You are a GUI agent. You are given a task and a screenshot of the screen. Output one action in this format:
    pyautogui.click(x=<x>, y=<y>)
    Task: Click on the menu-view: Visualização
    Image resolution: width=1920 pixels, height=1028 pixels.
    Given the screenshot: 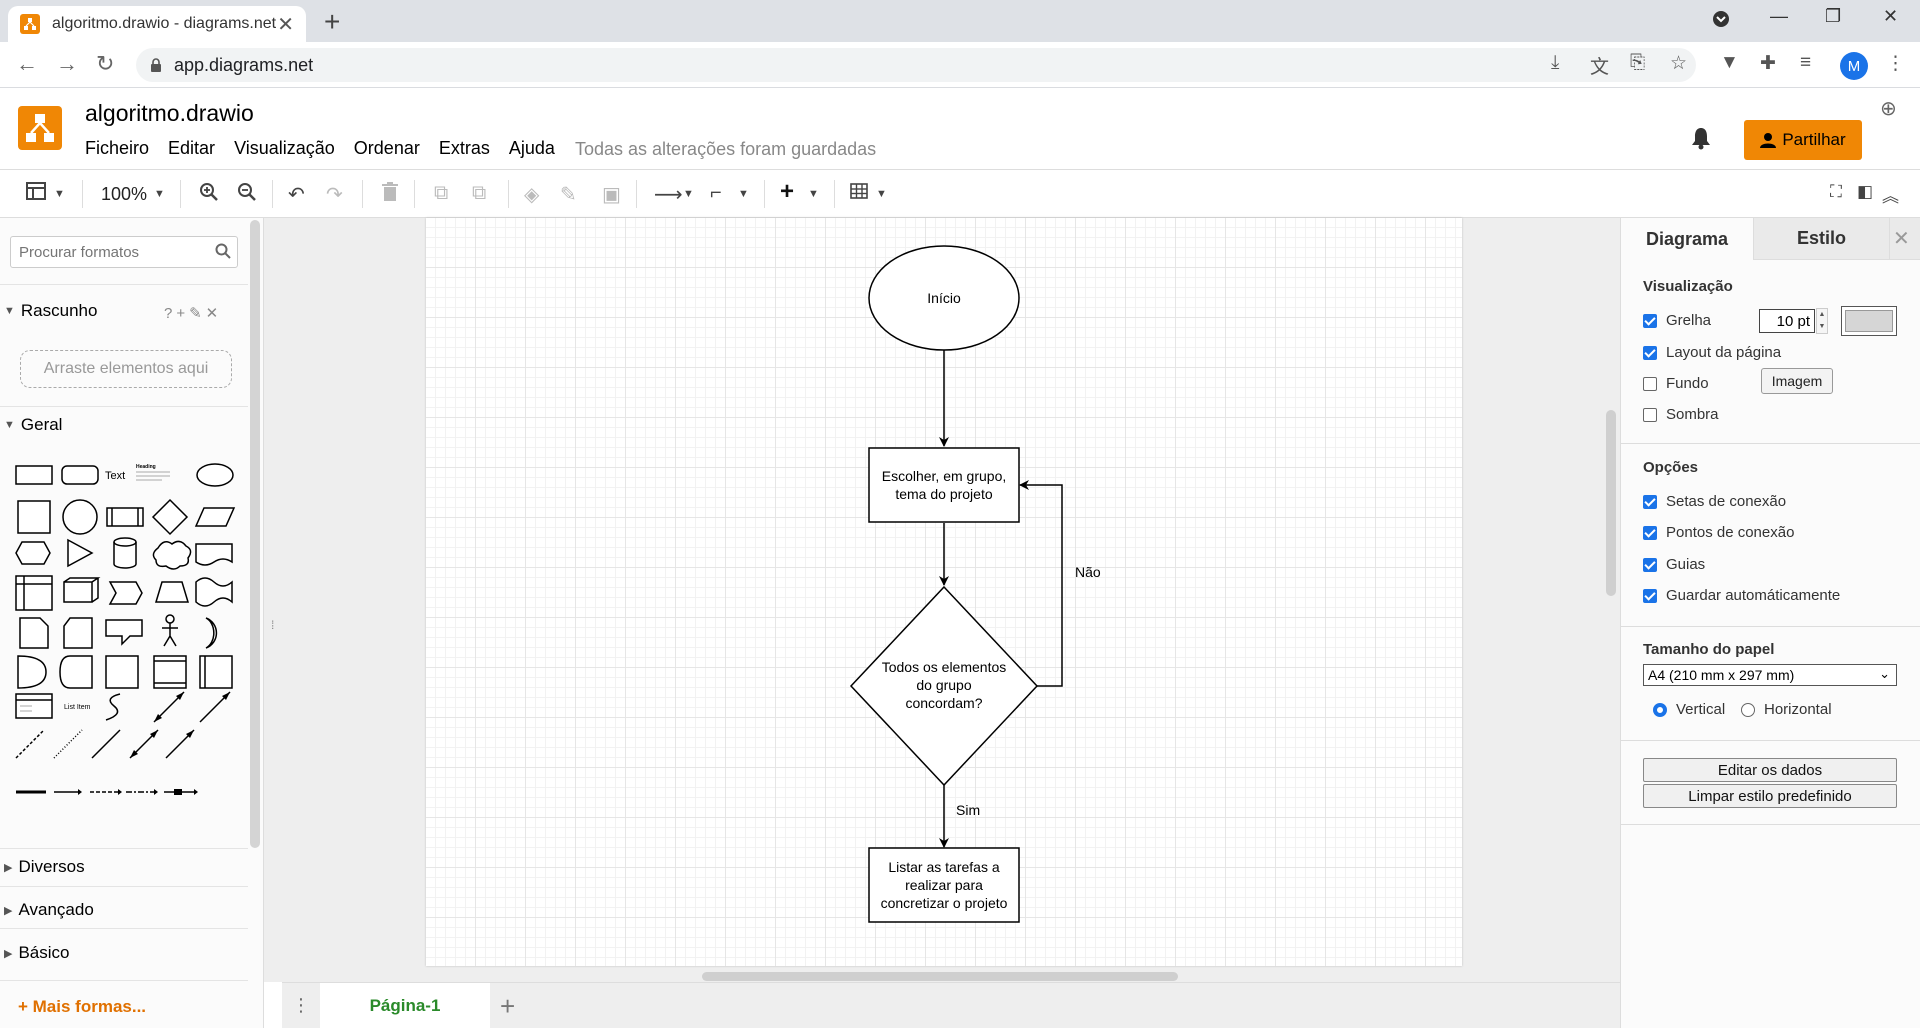 What is the action you would take?
    pyautogui.click(x=284, y=148)
    